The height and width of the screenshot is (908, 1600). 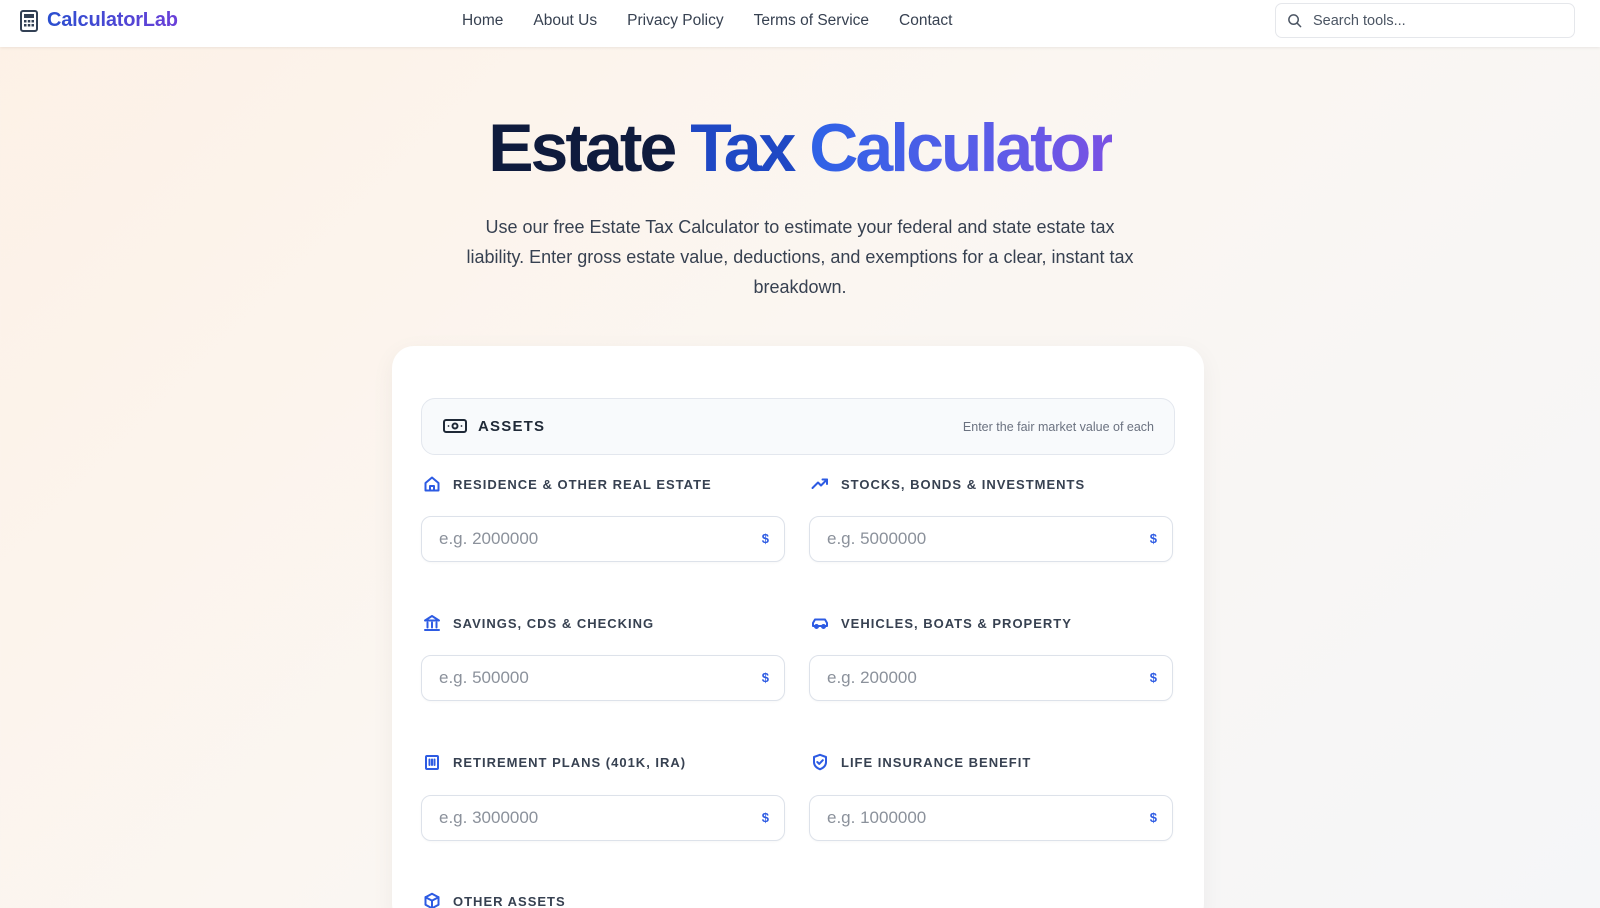 I want to click on stocks-label: STOCKS, BONDS & INVESTMENTS, so click(x=948, y=484).